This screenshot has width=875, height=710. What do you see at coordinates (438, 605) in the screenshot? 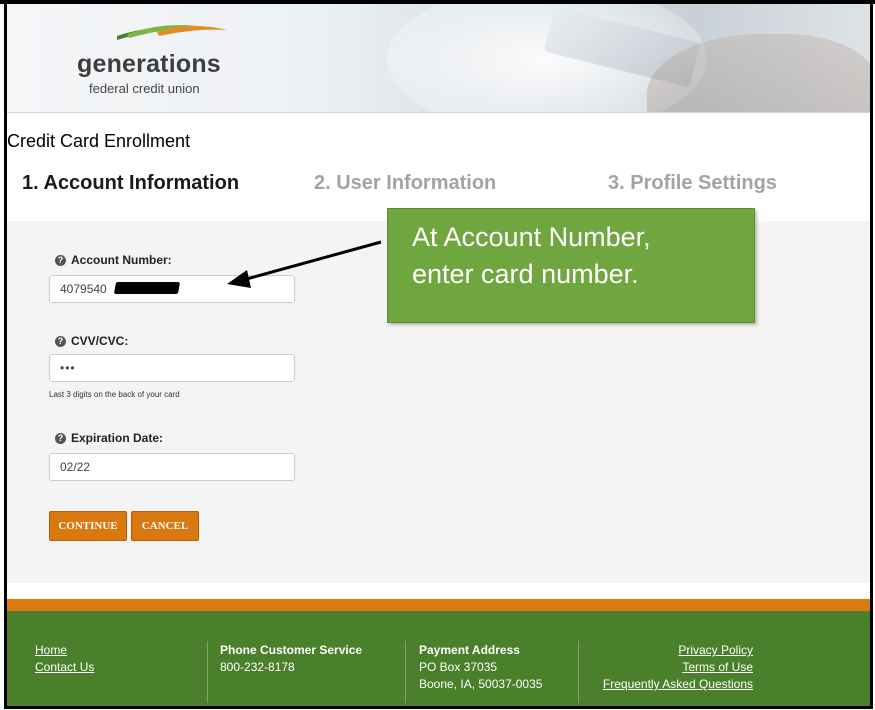
I see `footer-accent-bar` at bounding box center [438, 605].